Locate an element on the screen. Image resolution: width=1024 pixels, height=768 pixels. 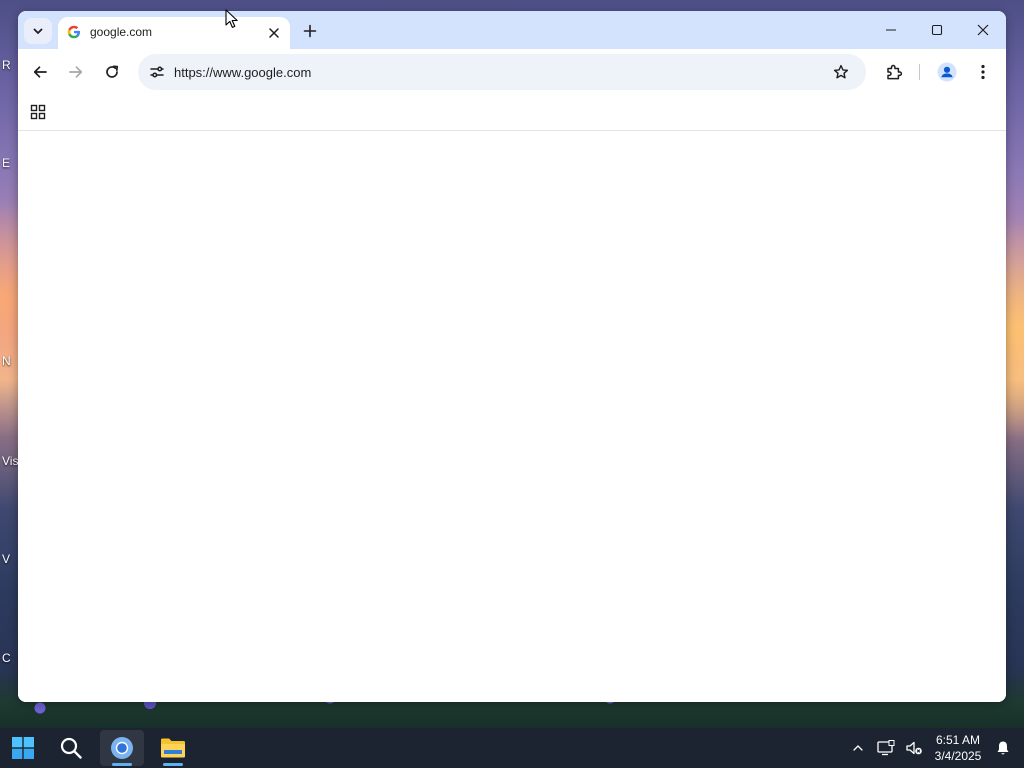
close-window-button is located at coordinates (983, 30).